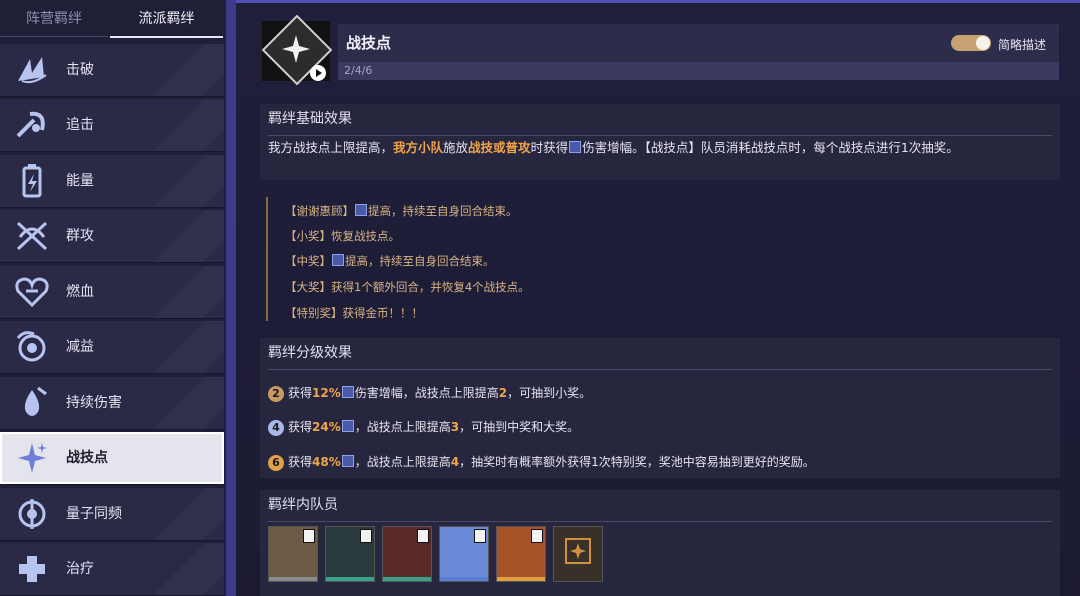 The height and width of the screenshot is (596, 1080). Describe the element at coordinates (31, 346) in the screenshot. I see `debuff-swirl-icon` at that location.